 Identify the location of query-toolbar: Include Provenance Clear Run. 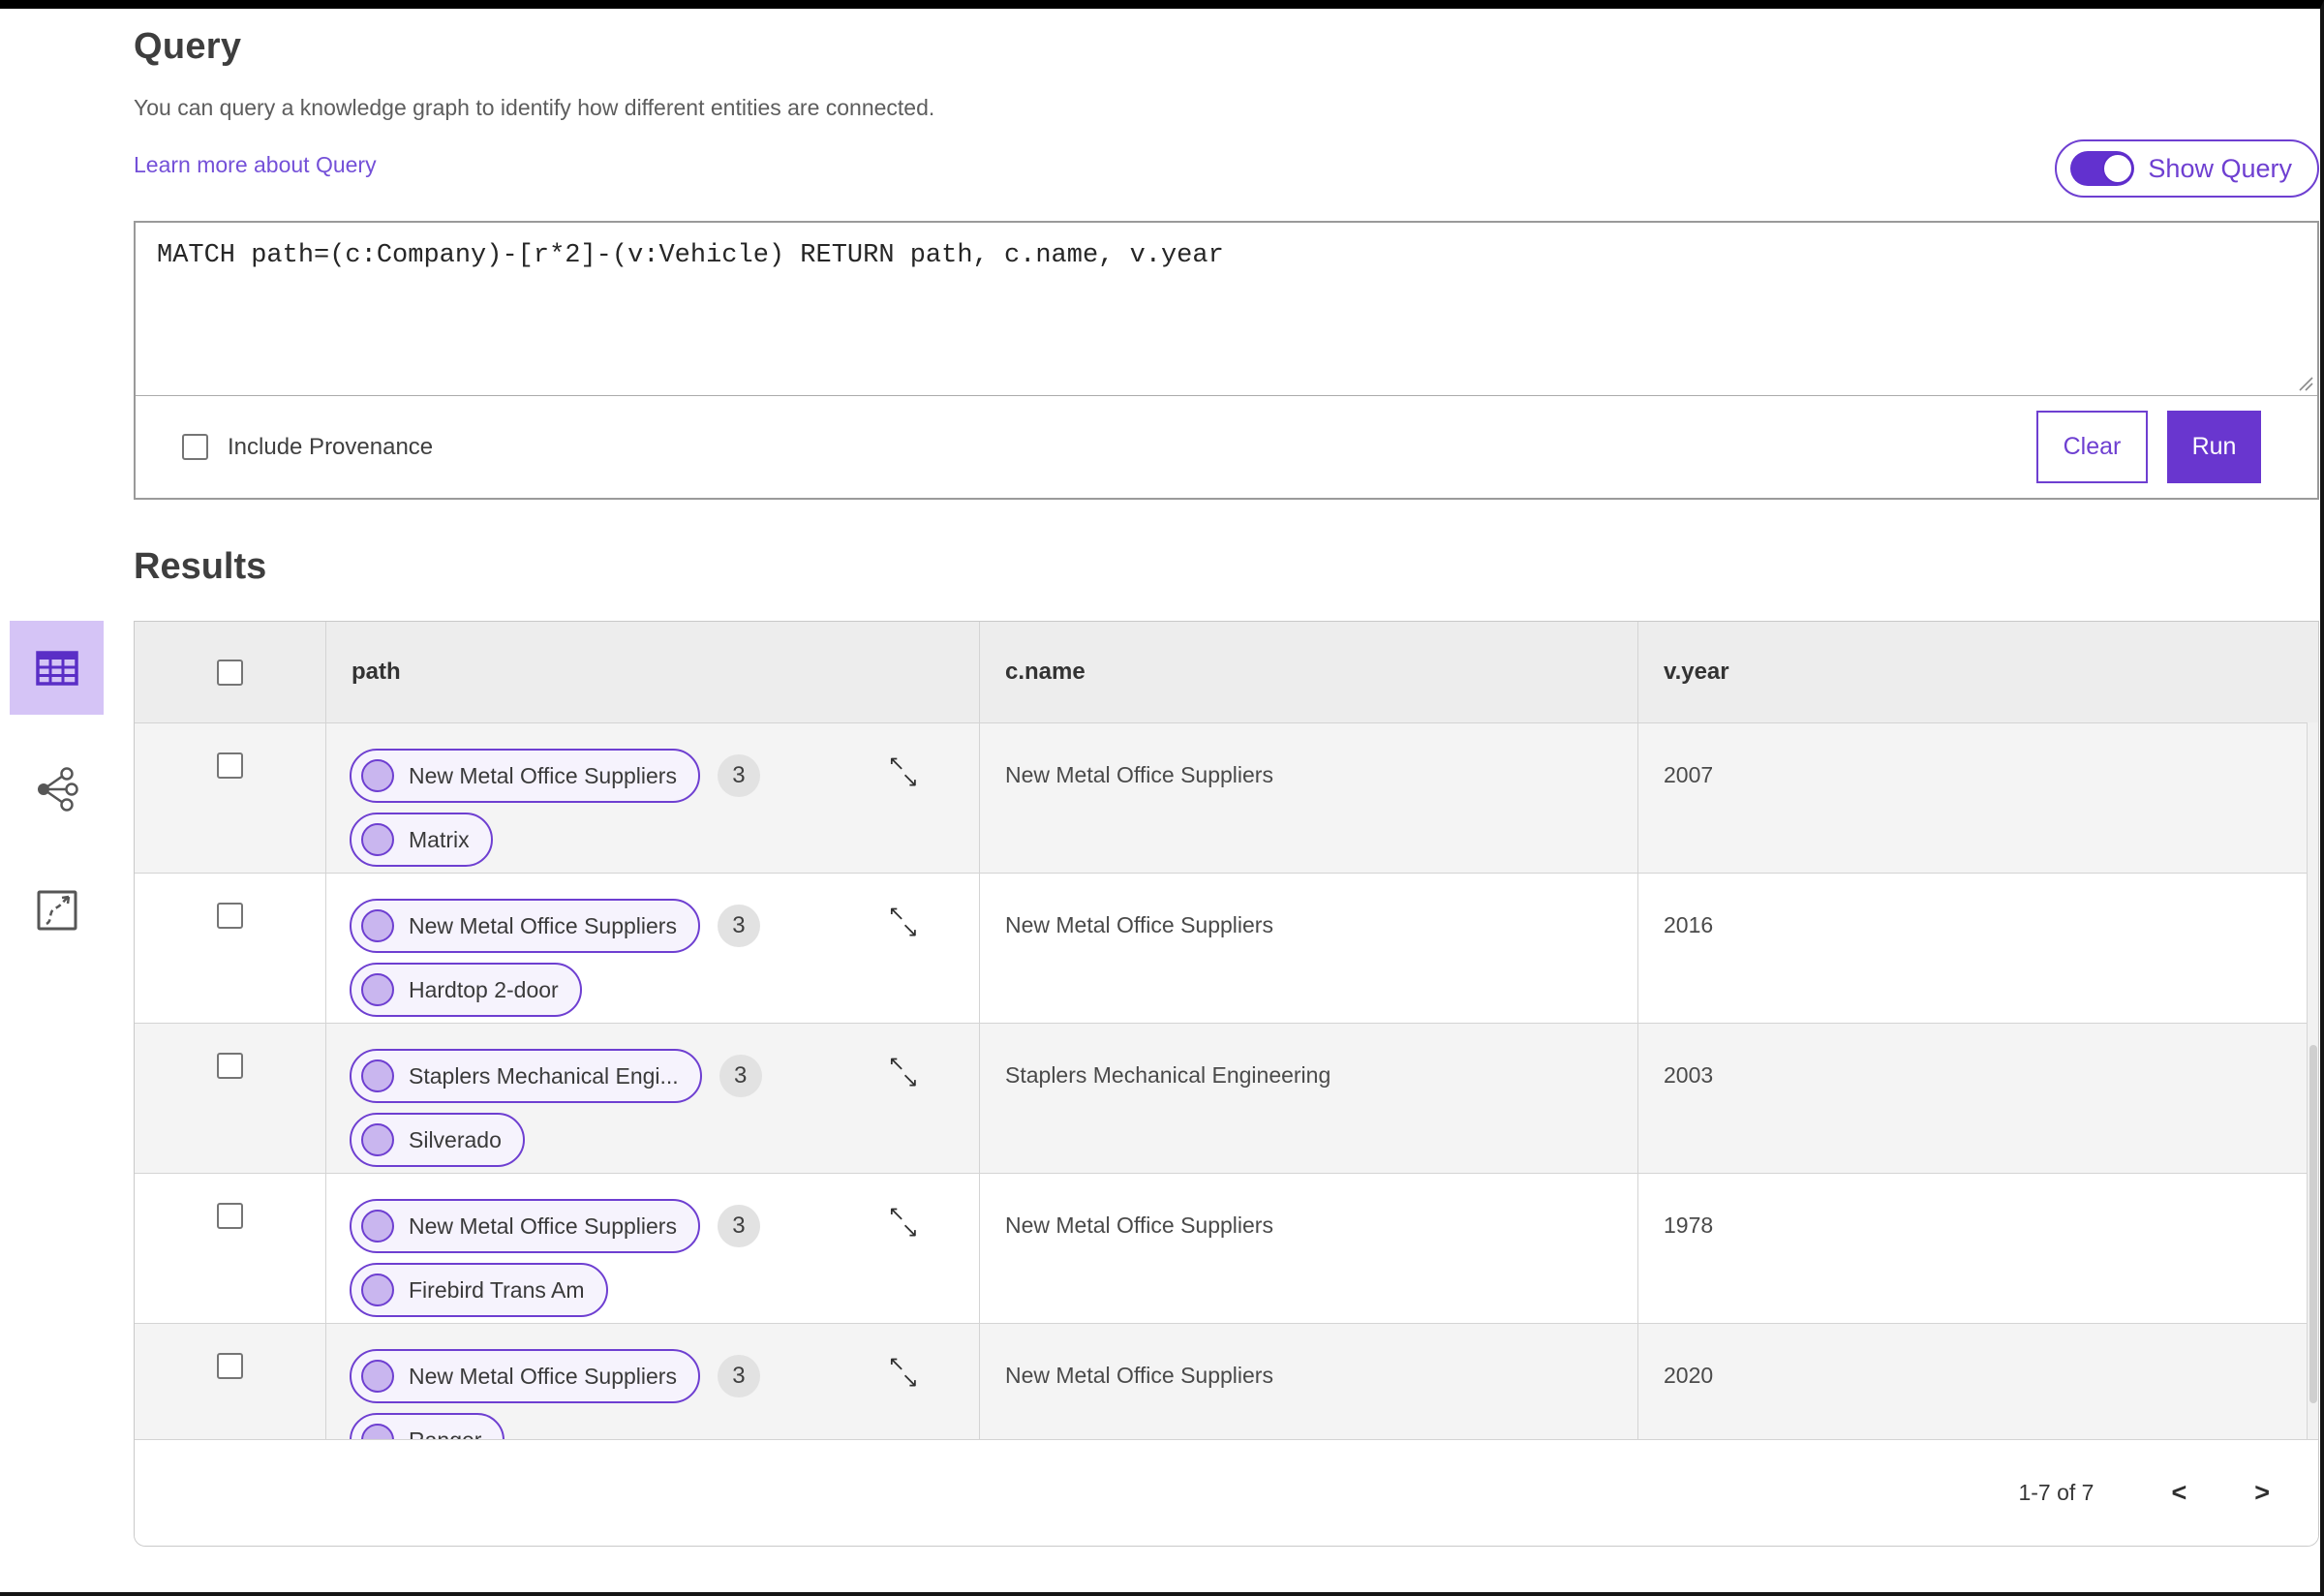
(1226, 446).